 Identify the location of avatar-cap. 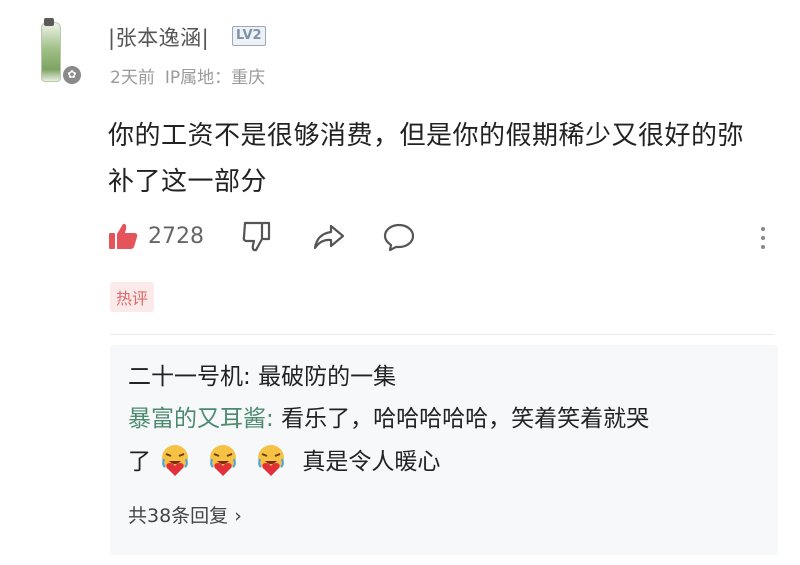
(49, 22).